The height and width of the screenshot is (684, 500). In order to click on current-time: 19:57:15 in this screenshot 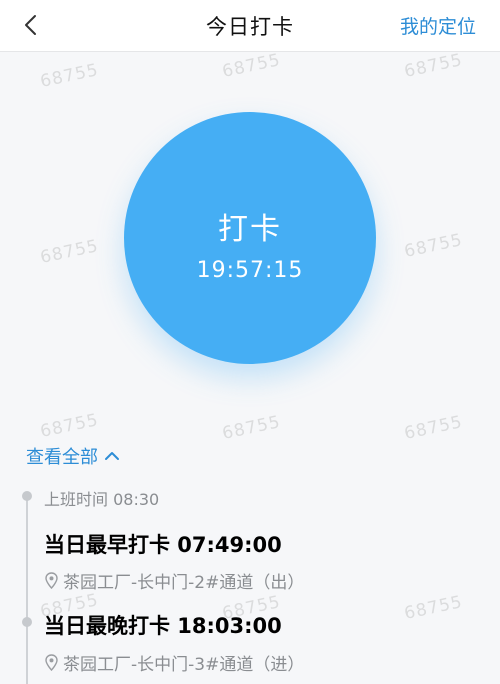, I will do `click(250, 270)`.